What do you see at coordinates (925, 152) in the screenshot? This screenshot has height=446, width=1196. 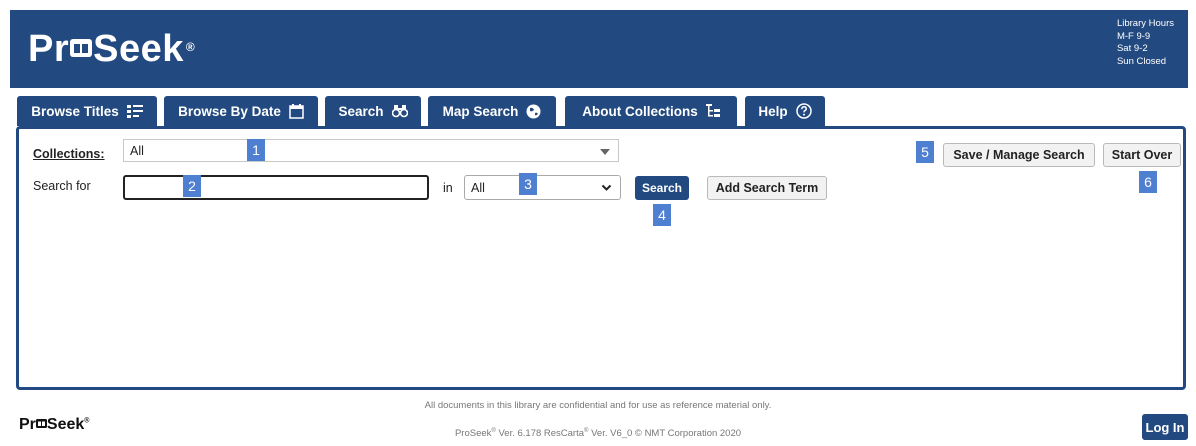 I see `annotation-badge: 5` at bounding box center [925, 152].